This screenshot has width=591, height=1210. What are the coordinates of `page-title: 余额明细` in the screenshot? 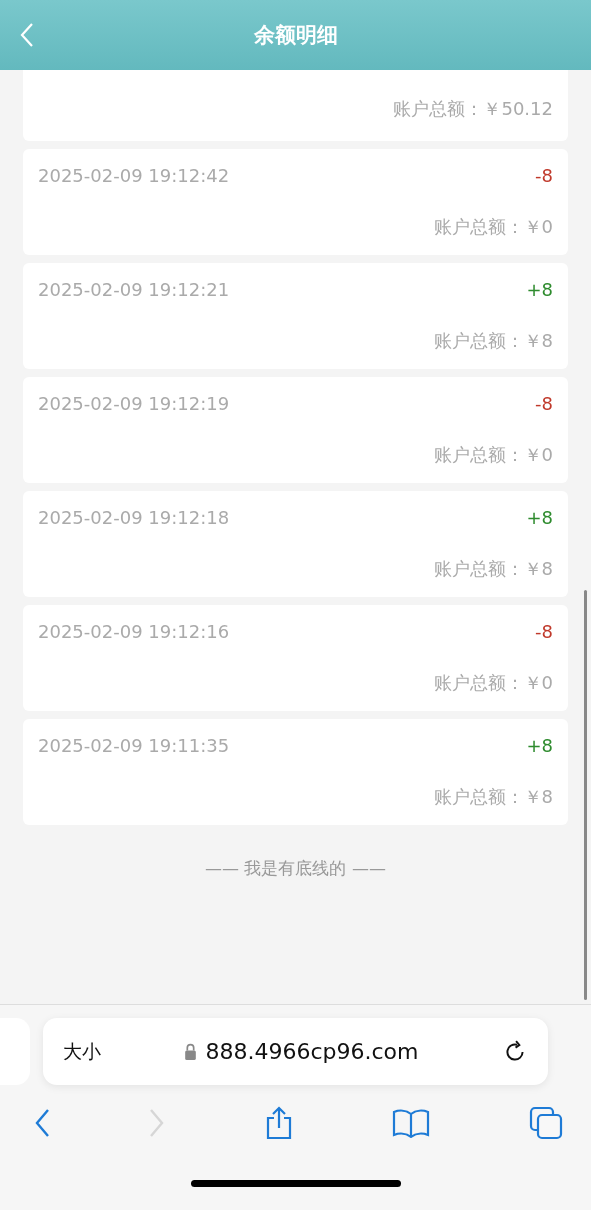 It's located at (295, 35).